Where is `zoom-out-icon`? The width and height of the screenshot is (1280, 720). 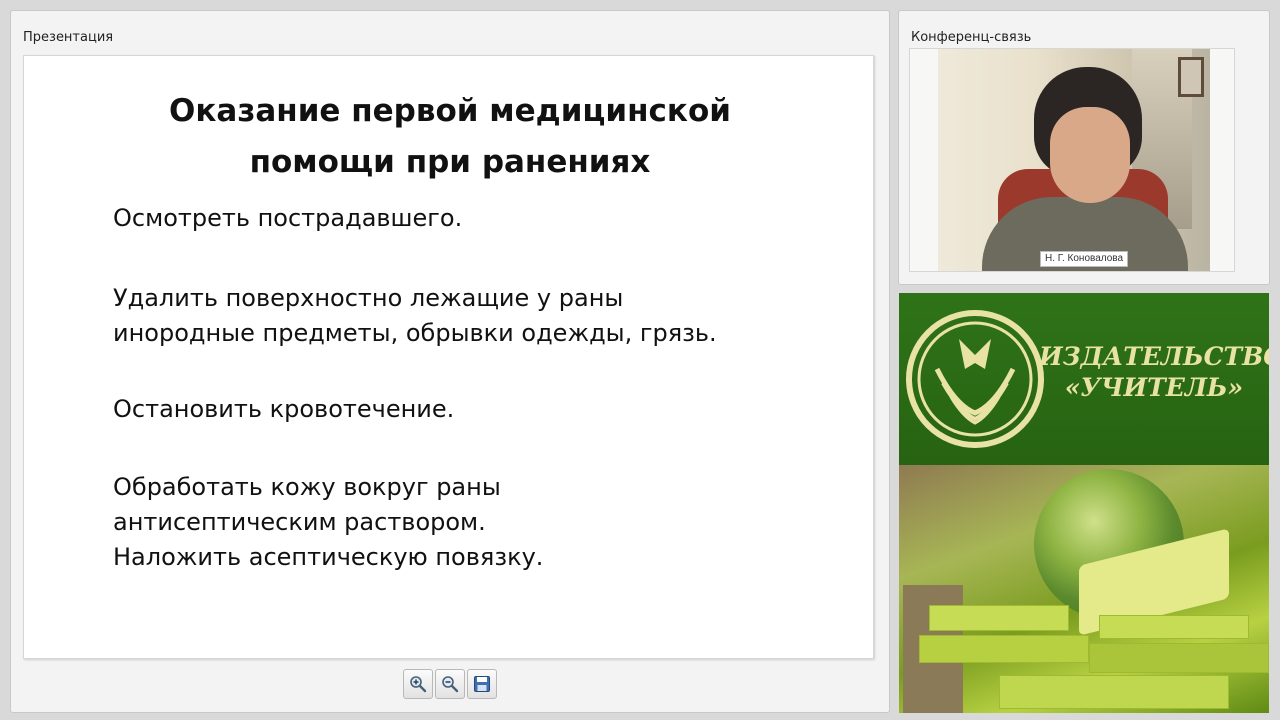 zoom-out-icon is located at coordinates (450, 684).